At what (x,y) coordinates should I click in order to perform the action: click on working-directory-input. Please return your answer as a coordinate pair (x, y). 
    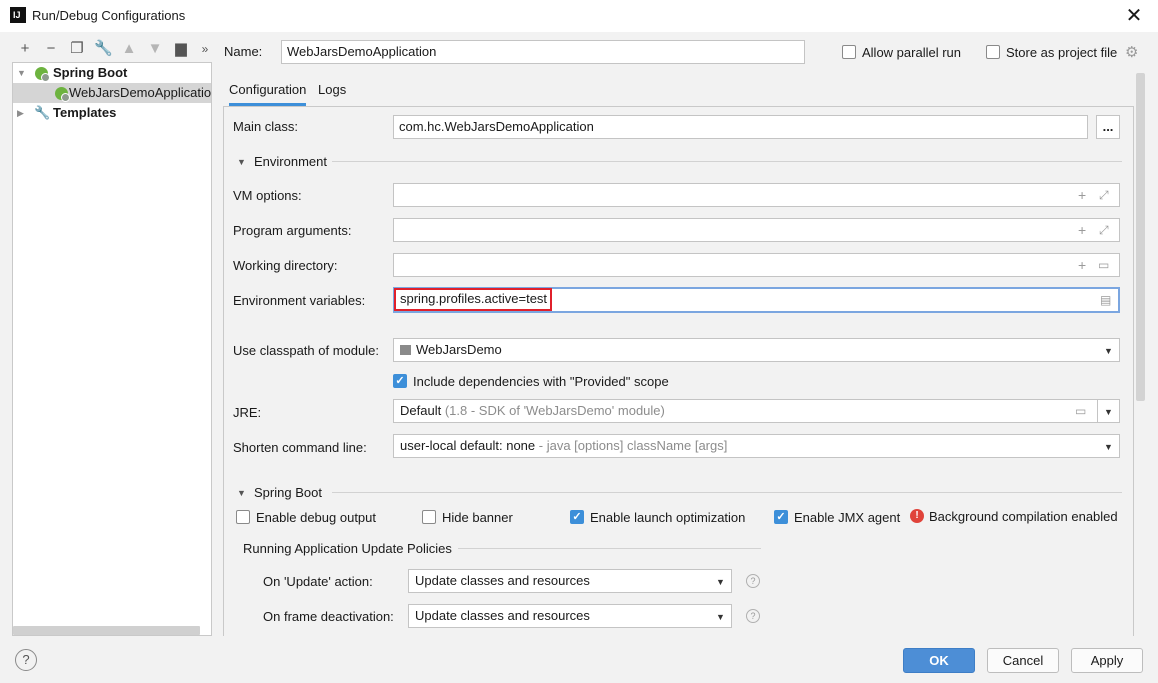
    Looking at the image, I should click on (756, 265).